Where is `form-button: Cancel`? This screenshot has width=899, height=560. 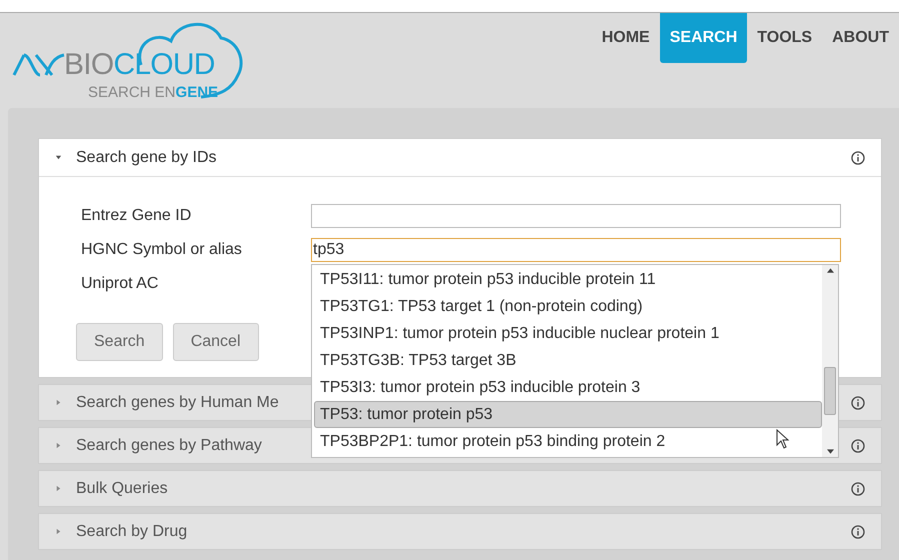 form-button: Cancel is located at coordinates (215, 342).